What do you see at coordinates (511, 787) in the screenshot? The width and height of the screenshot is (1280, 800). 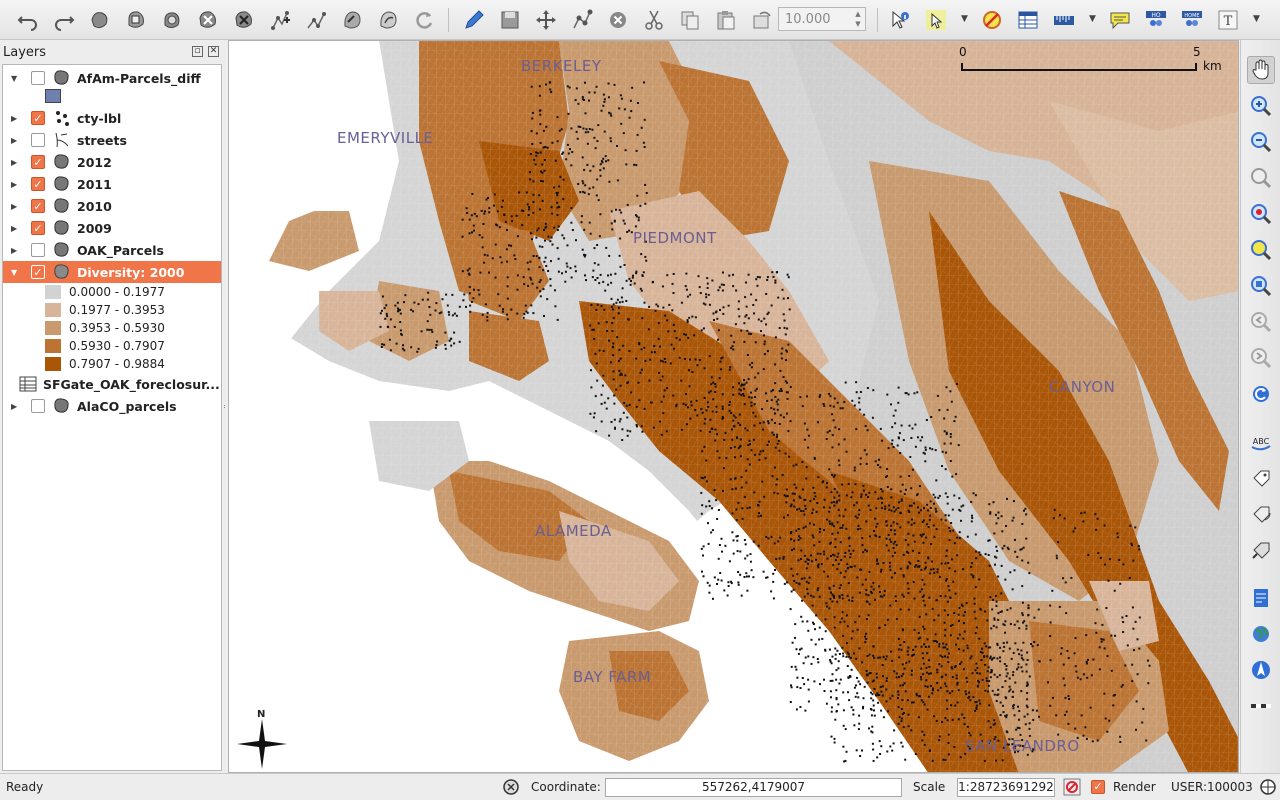 I see `coordinate-toggle-icon` at bounding box center [511, 787].